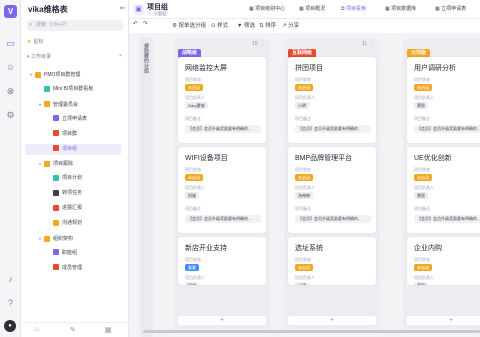 This screenshot has width=480, height=337. I want to click on sidebar-footer: ⌂ ✎ ▦, so click(75, 329).